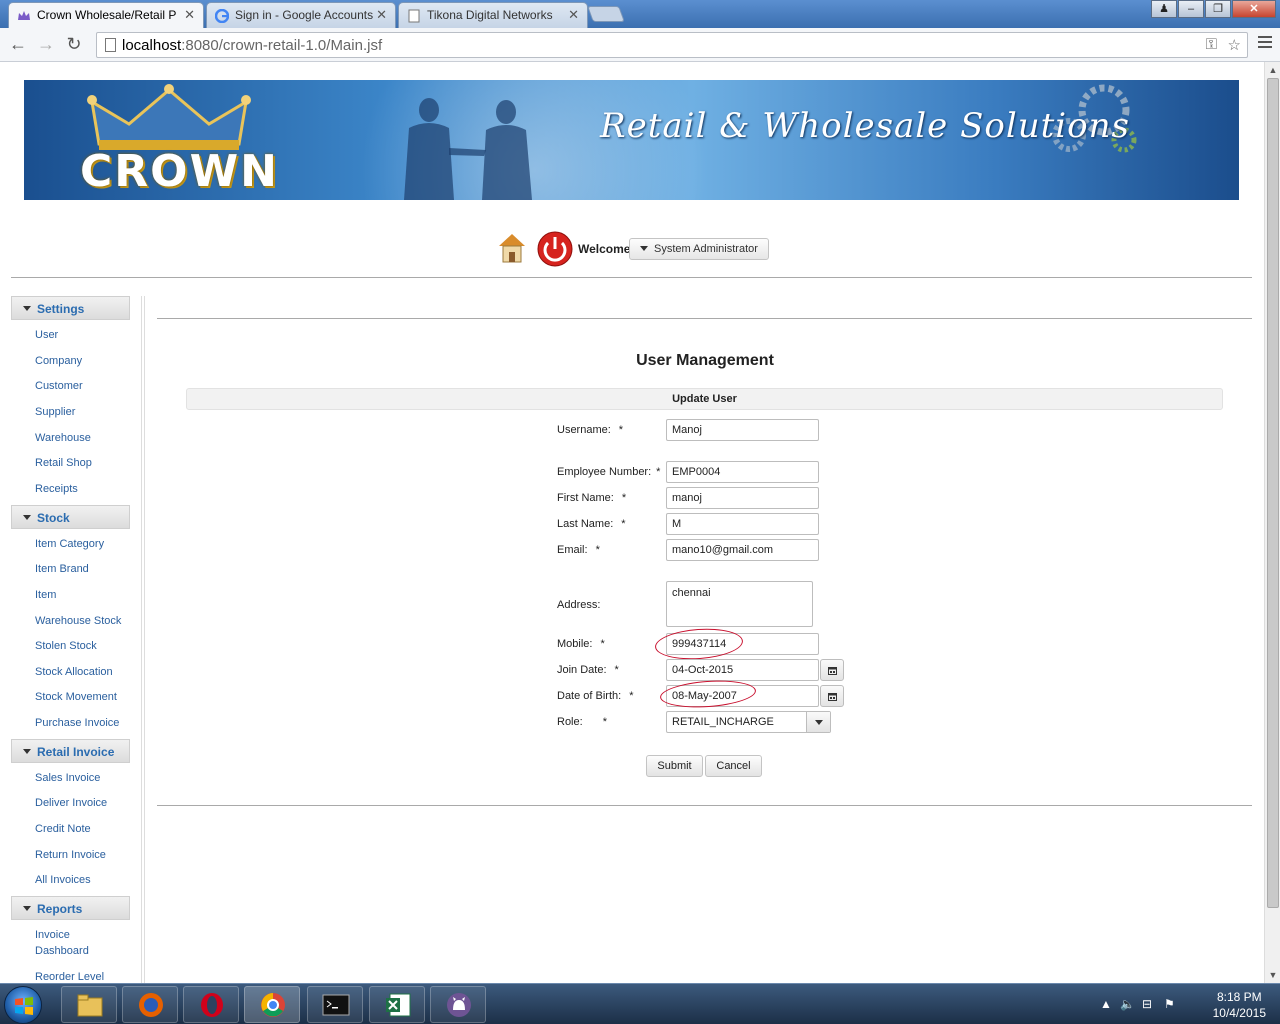  What do you see at coordinates (644, 248) in the screenshot?
I see `caret-down-icon` at bounding box center [644, 248].